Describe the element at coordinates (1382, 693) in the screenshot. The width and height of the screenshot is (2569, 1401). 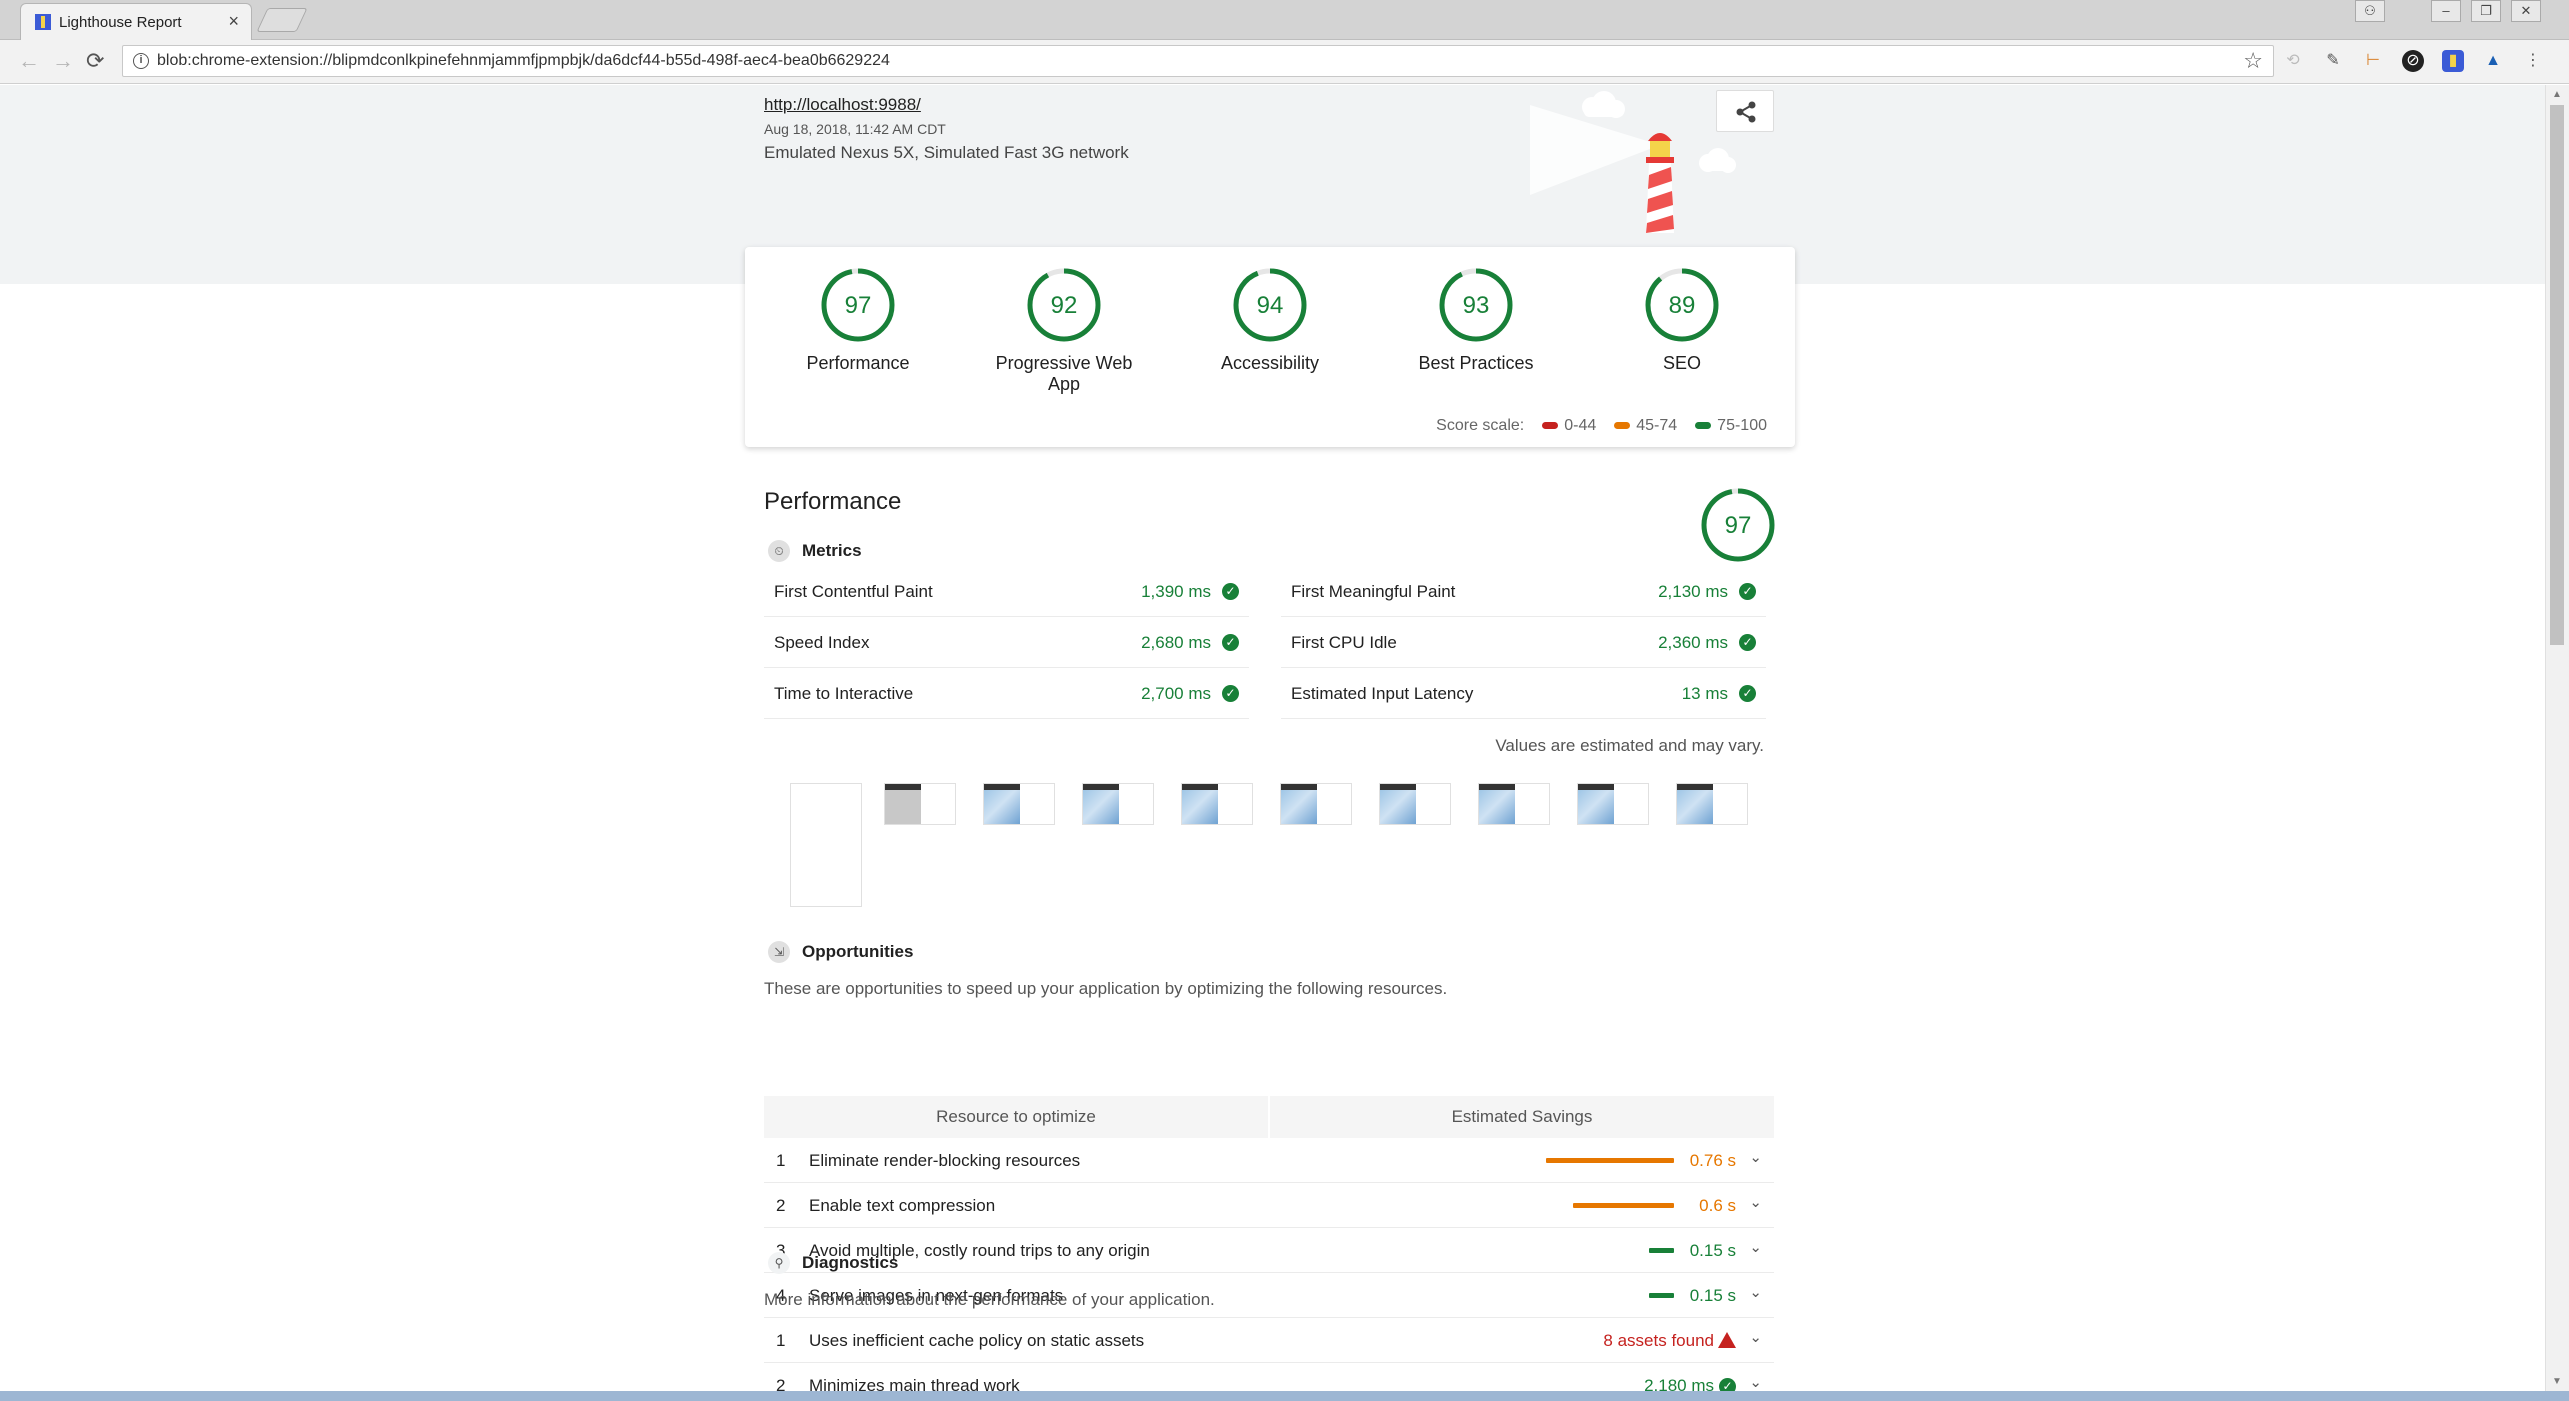
I see `metric-name: Estimated Input Latency` at that location.